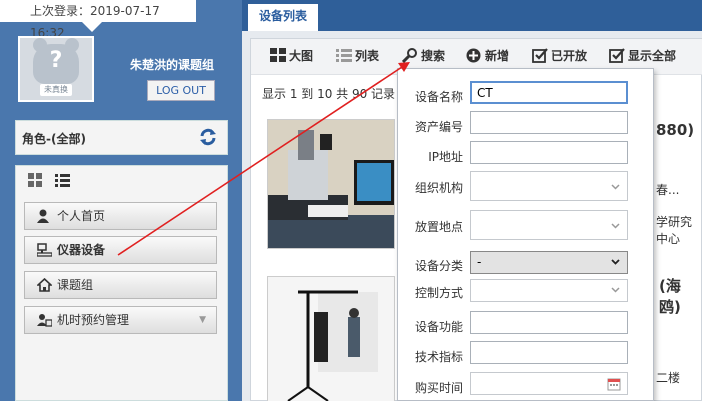 This screenshot has width=702, height=401. Describe the element at coordinates (438, 97) in the screenshot. I see `device-name-label: 设备名称` at that location.